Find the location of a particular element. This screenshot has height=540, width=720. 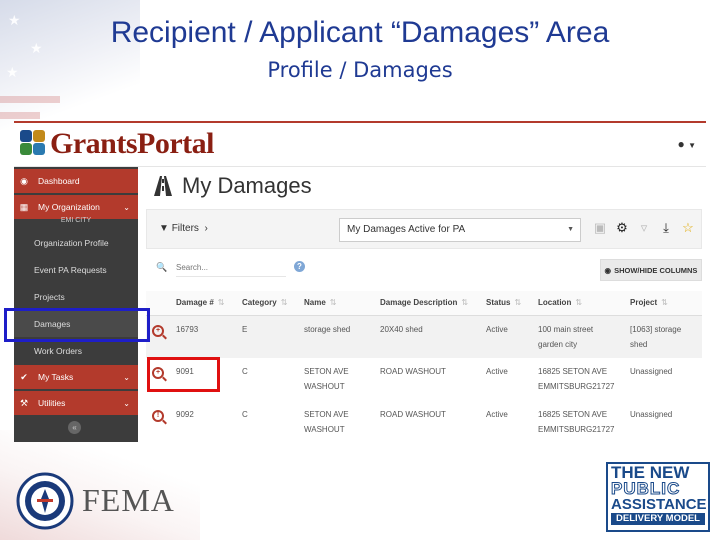

sidebar-item-utilities: ⚒ Utilities ⌄ is located at coordinates (76, 403).